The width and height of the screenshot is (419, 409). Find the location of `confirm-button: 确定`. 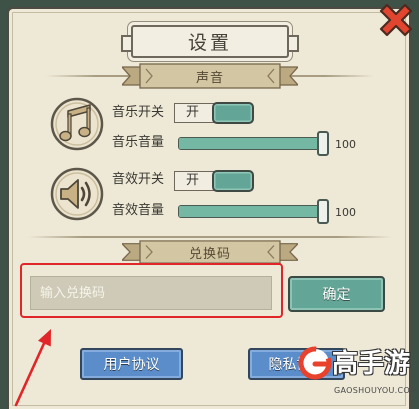

confirm-button: 确定 is located at coordinates (336, 294).